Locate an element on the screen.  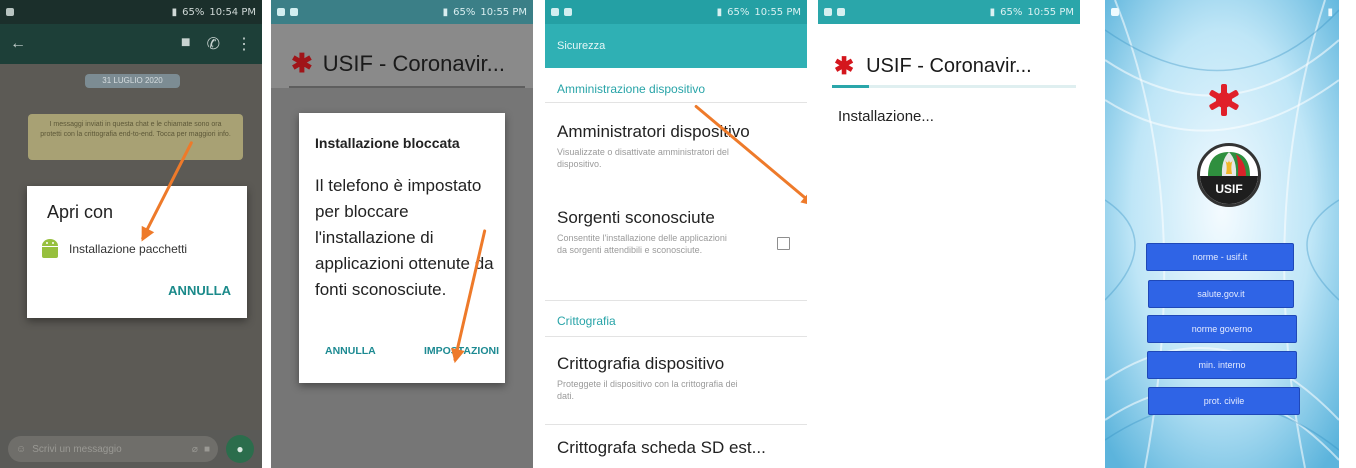
chat-app-bar: ← ■ ✆ ⋮ is located at coordinates (131, 44).